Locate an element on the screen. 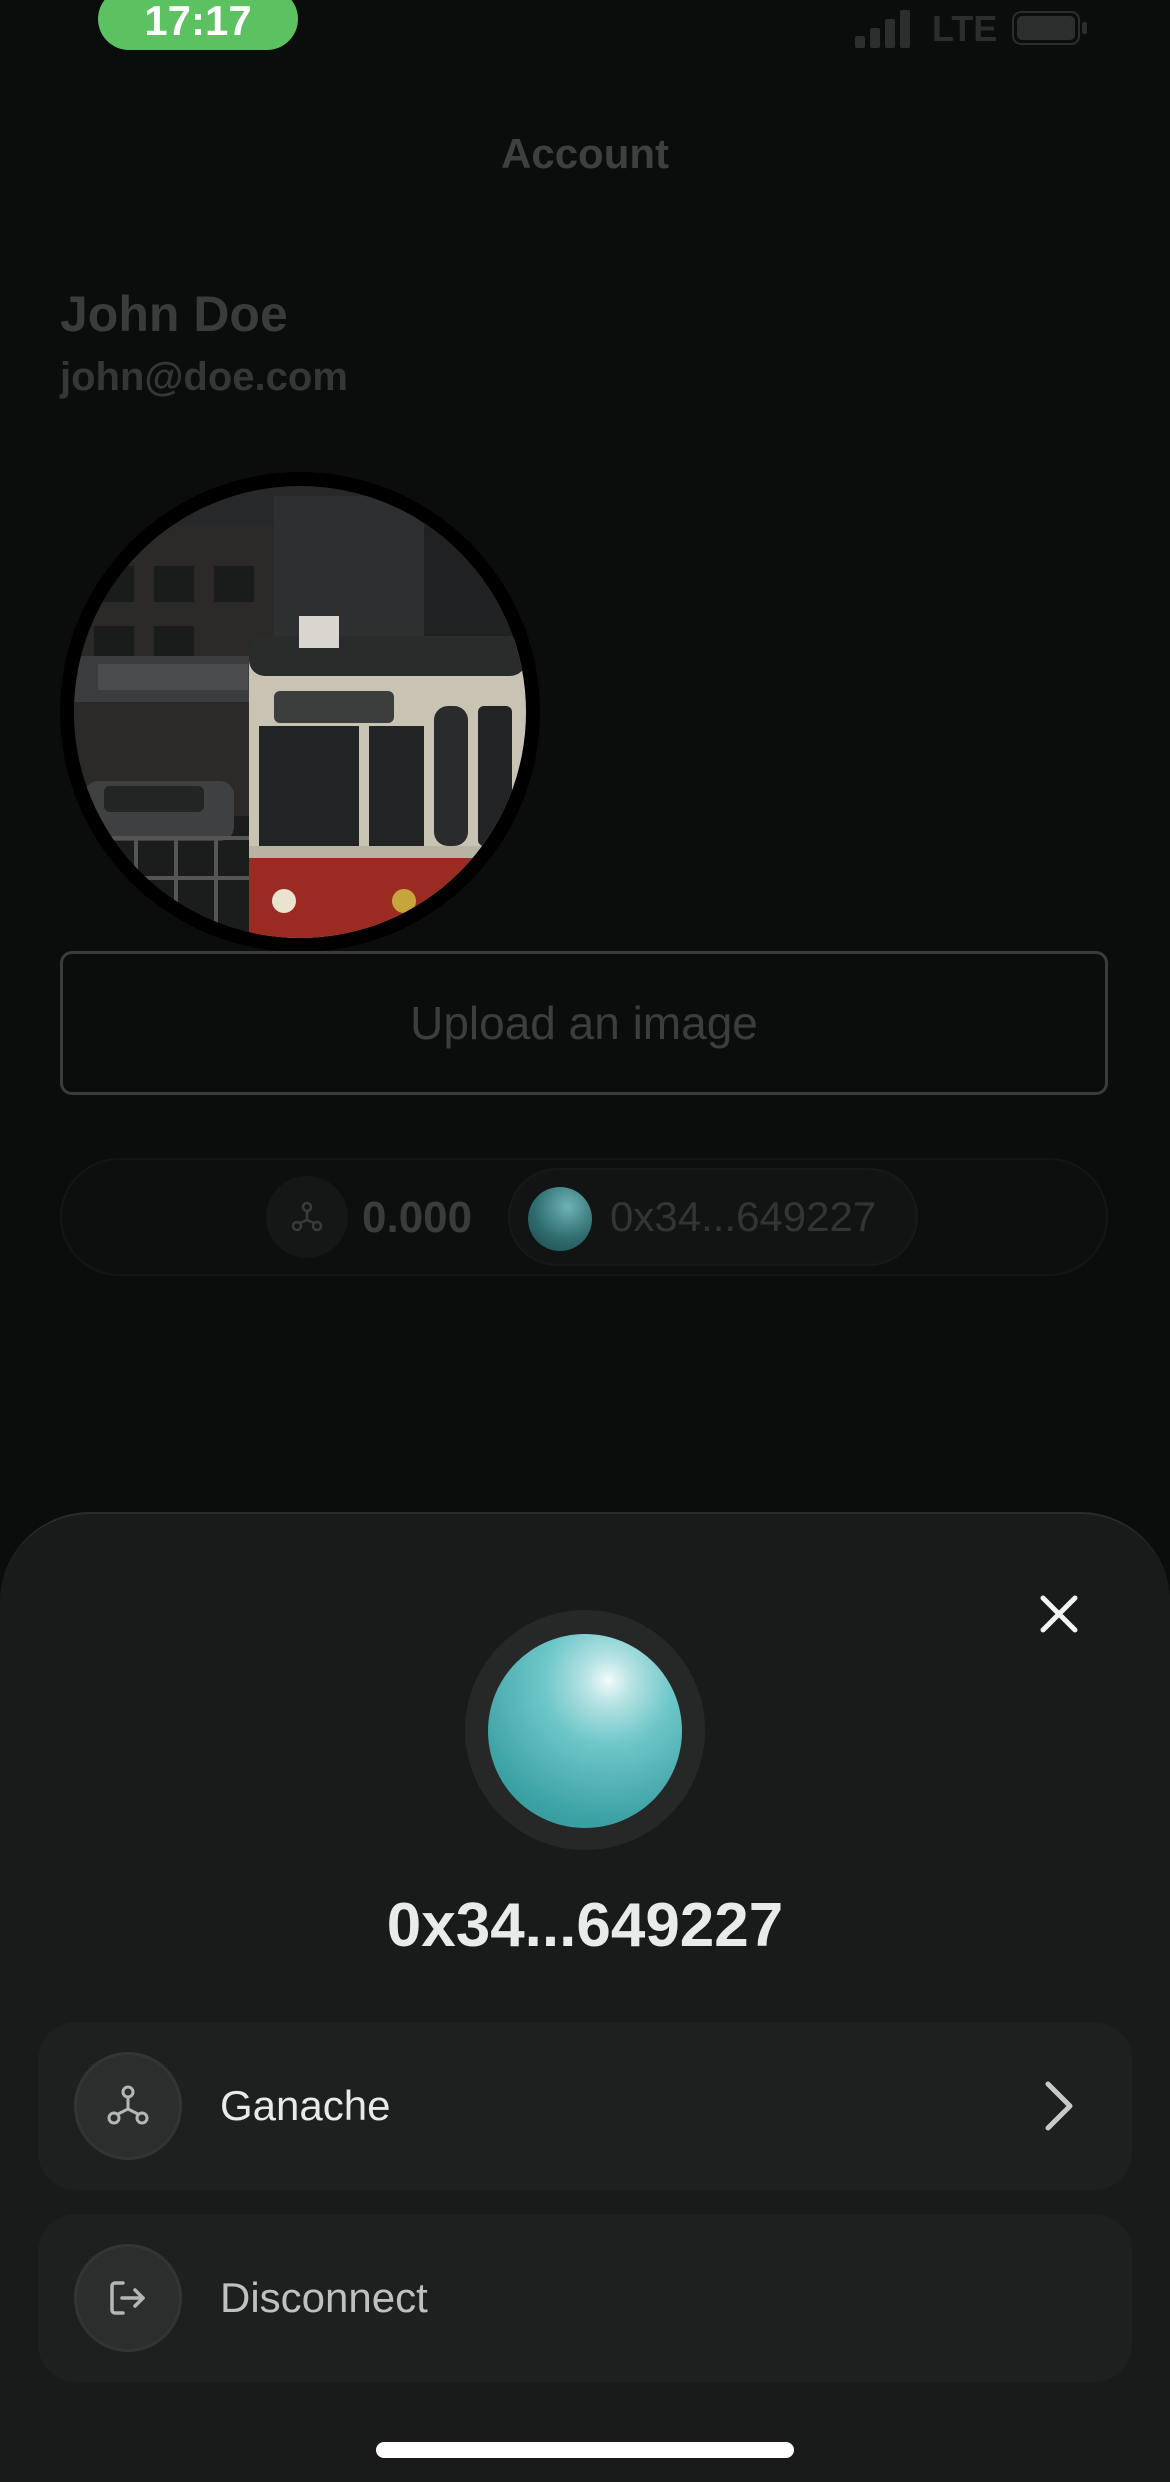 This screenshot has height=2482, width=1170. network-row-icon is located at coordinates (128, 2106).